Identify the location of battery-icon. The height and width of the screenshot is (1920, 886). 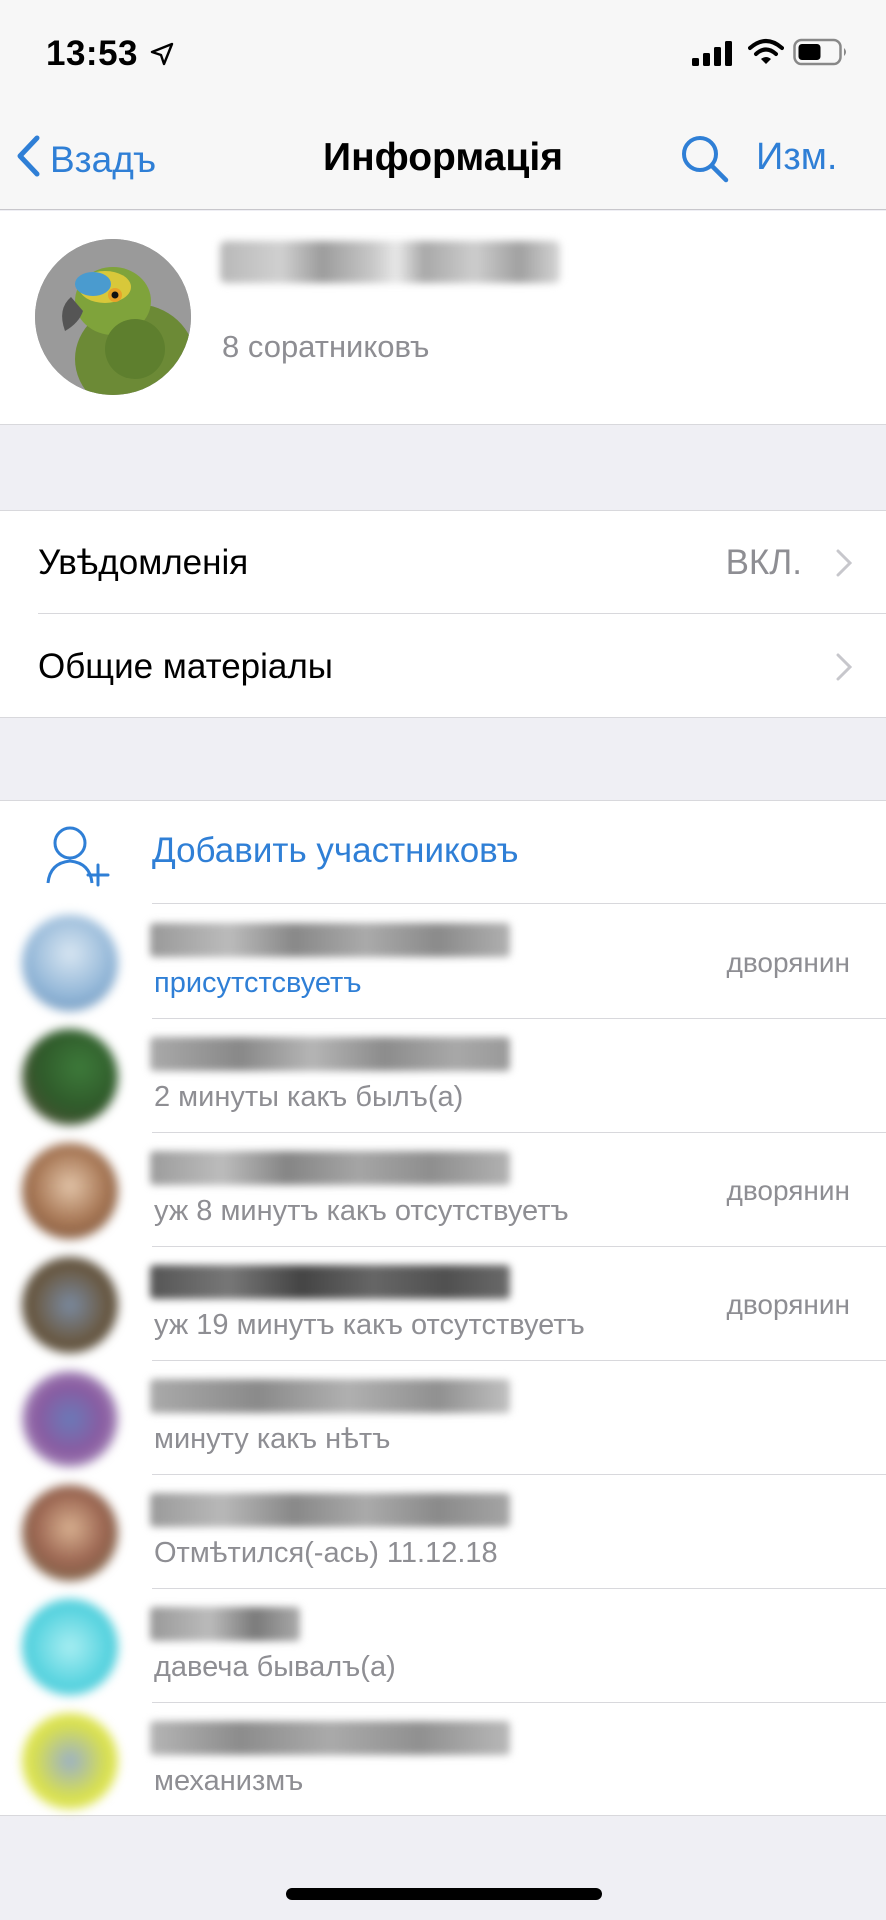
(821, 54).